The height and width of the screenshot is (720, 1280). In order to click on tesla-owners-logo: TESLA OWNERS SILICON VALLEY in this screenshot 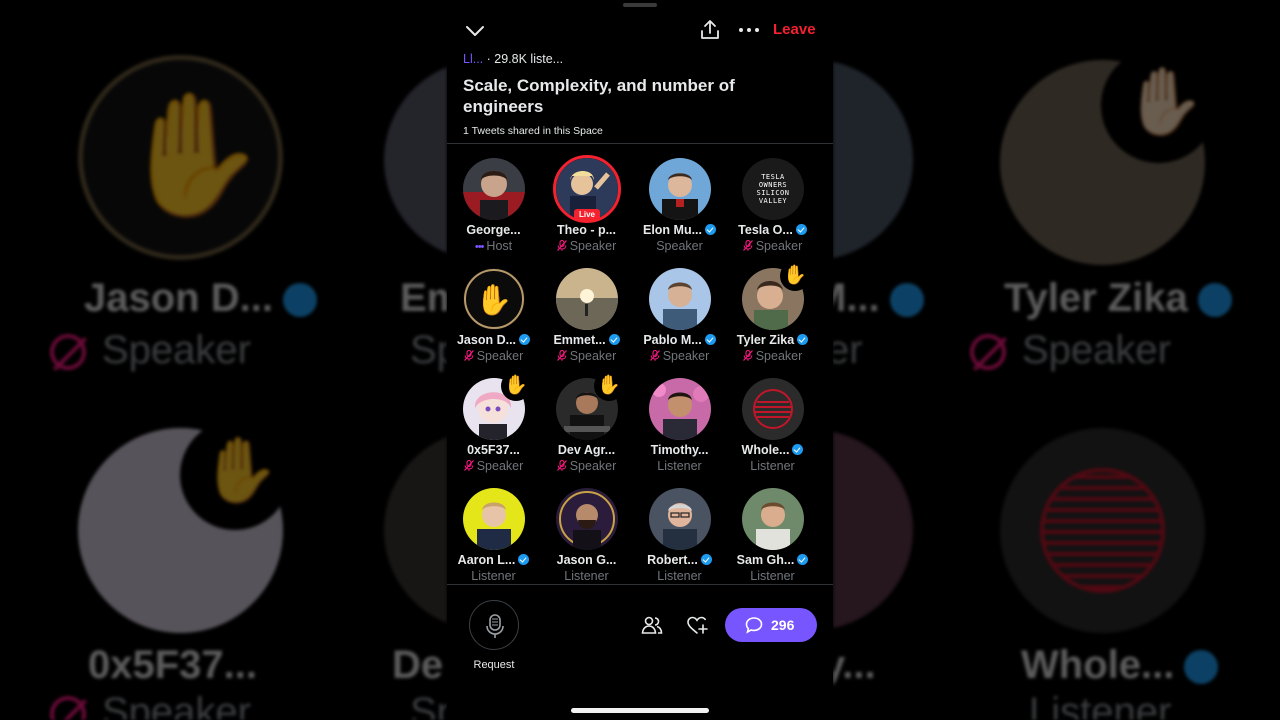, I will do `click(773, 189)`.